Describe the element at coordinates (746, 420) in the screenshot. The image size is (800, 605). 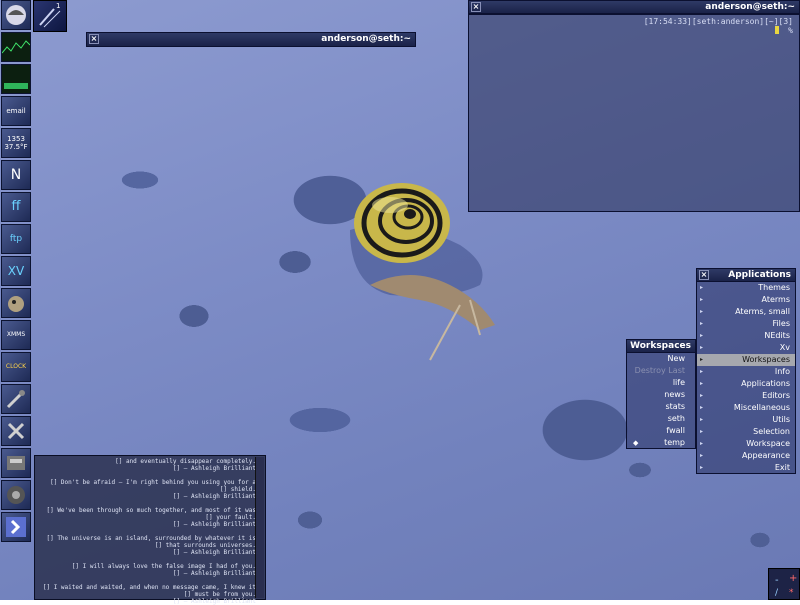
I see `menu-item-utils: ▸ Utils` at that location.